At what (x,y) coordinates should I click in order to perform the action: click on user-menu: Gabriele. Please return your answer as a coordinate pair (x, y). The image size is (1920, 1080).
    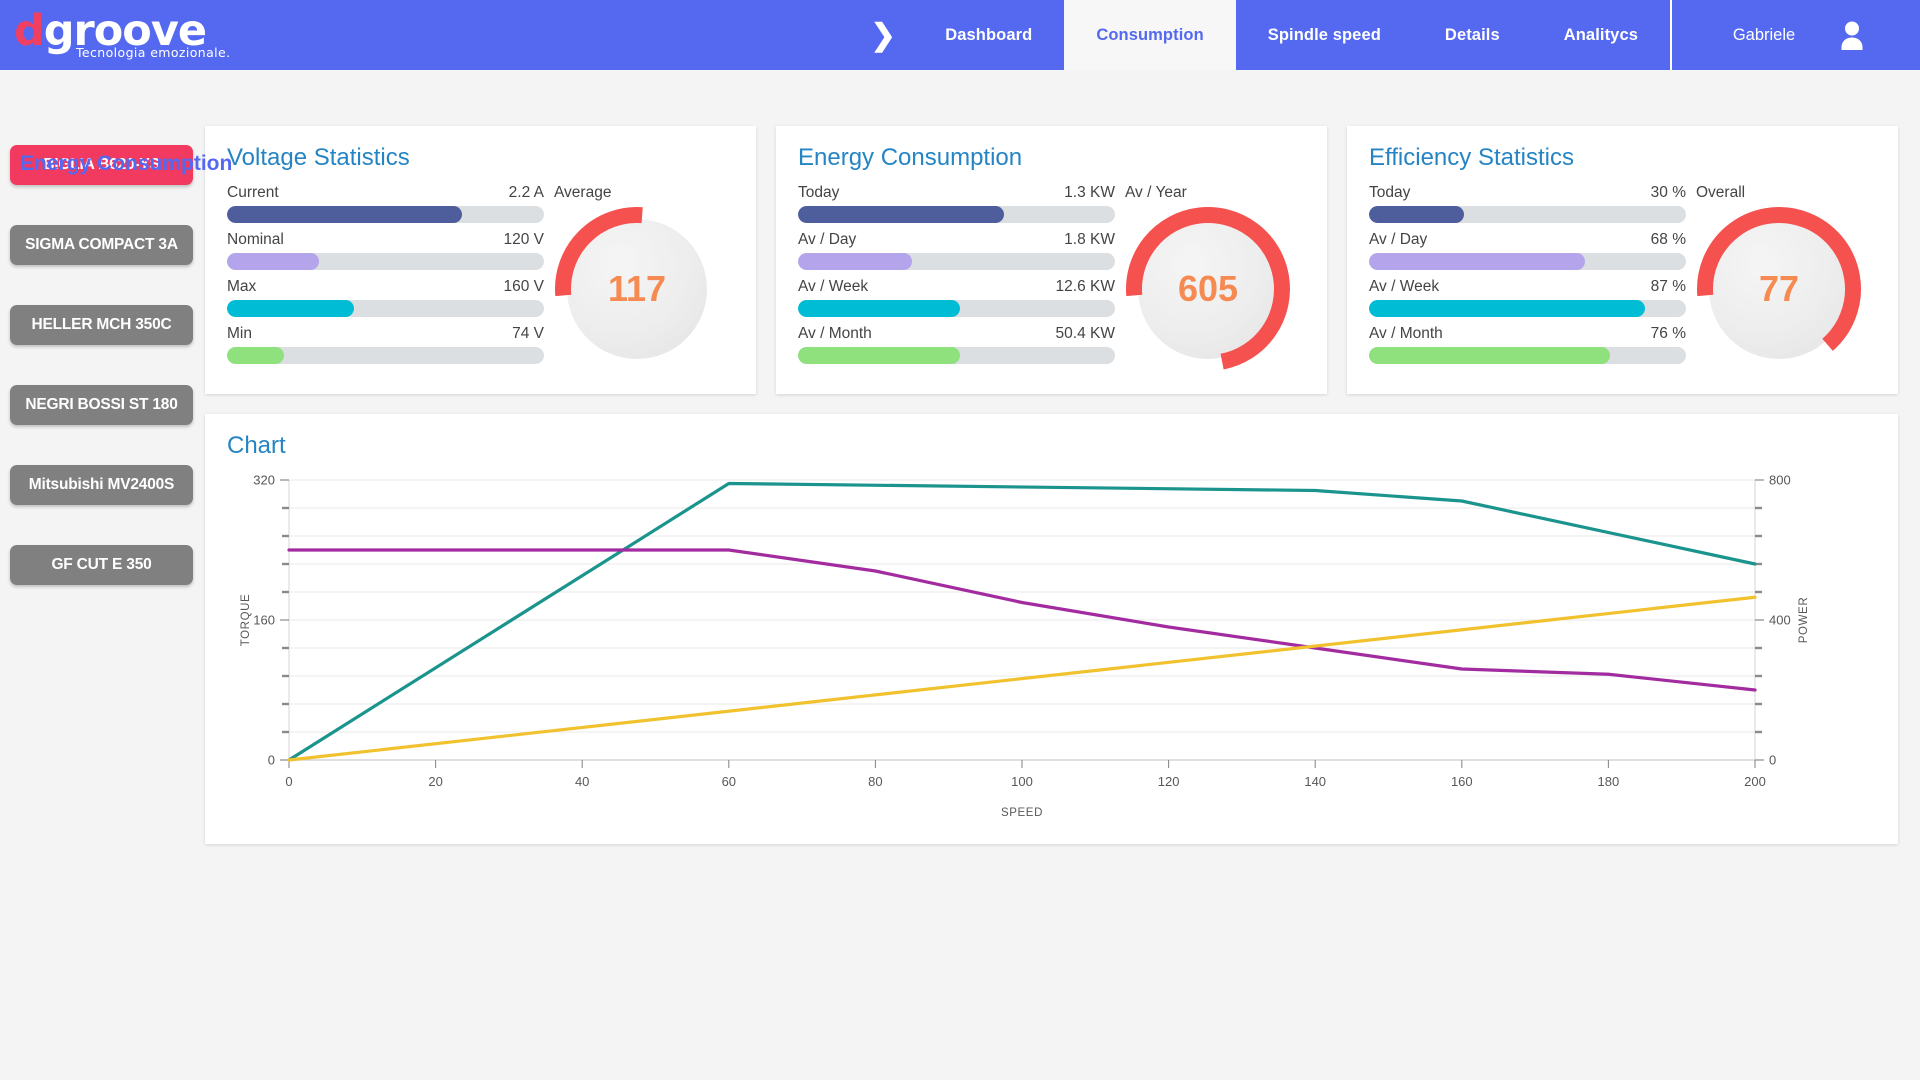
    Looking at the image, I should click on (1795, 35).